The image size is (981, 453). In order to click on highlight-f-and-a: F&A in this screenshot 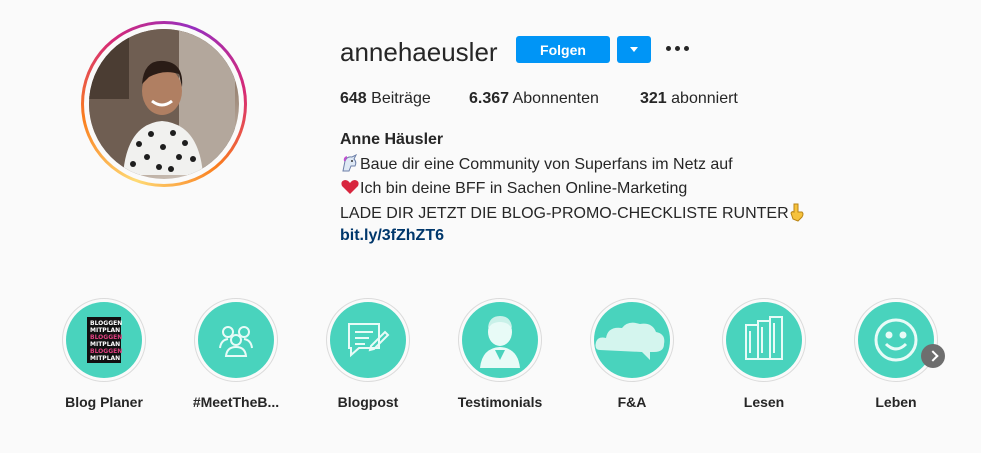, I will do `click(632, 354)`.